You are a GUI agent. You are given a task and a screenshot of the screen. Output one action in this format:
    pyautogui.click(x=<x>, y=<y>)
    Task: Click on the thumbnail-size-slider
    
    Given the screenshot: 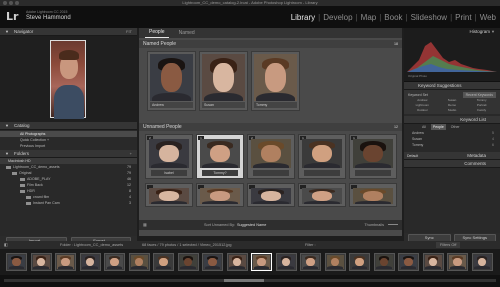 What is the action you would take?
    pyautogui.click(x=393, y=224)
    